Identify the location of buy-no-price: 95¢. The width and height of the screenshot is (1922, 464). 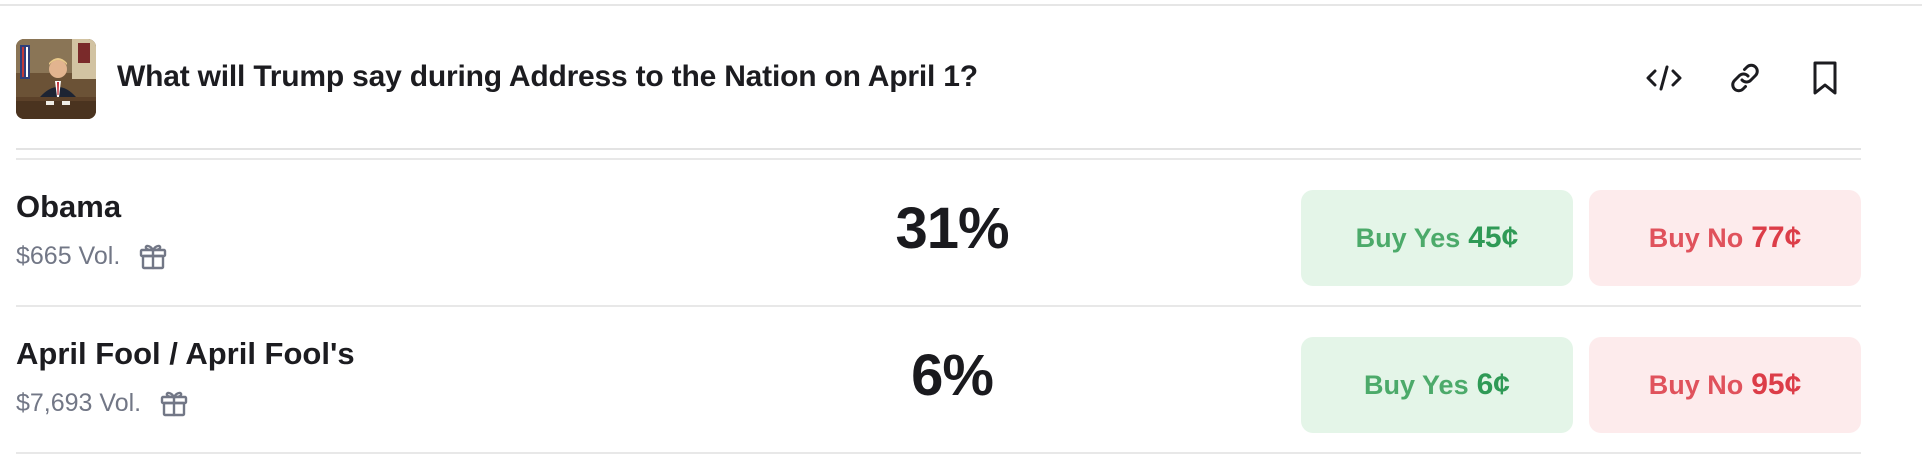
(1776, 384).